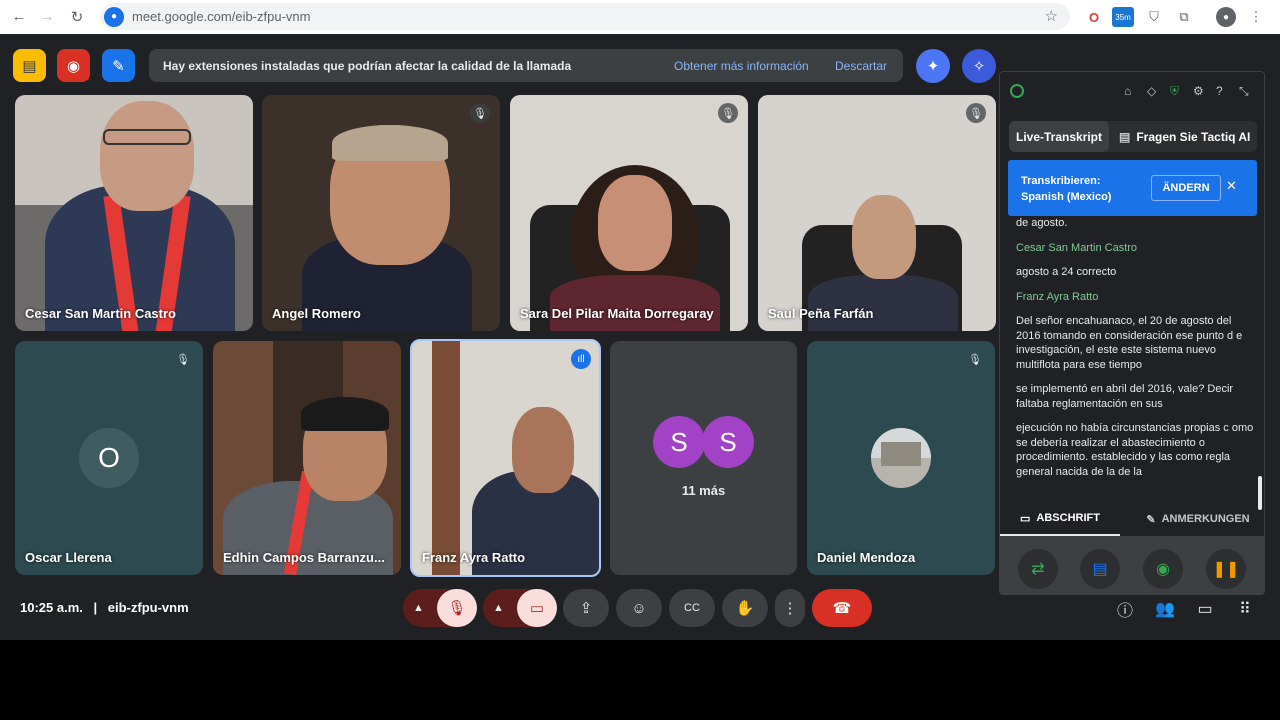 This screenshot has width=1280, height=720. Describe the element at coordinates (1038, 569) in the screenshot. I see `share-icon: ⇄` at that location.